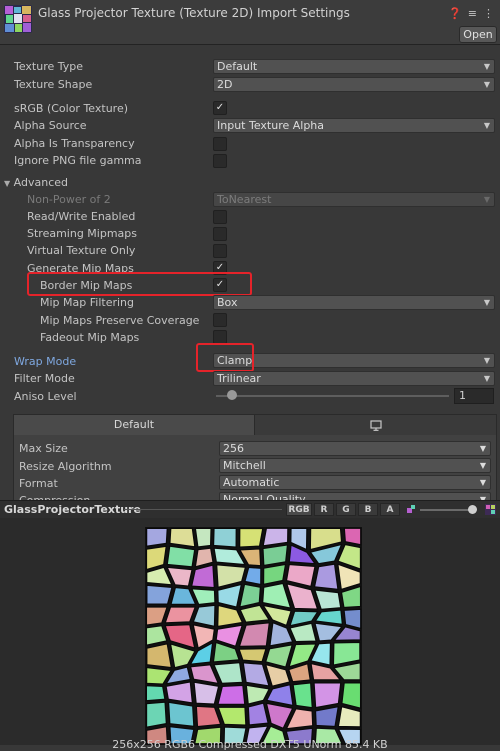 Image resolution: width=500 pixels, height=751 pixels. I want to click on alpha-transparency-label: Alpha Is Transparency, so click(74, 143).